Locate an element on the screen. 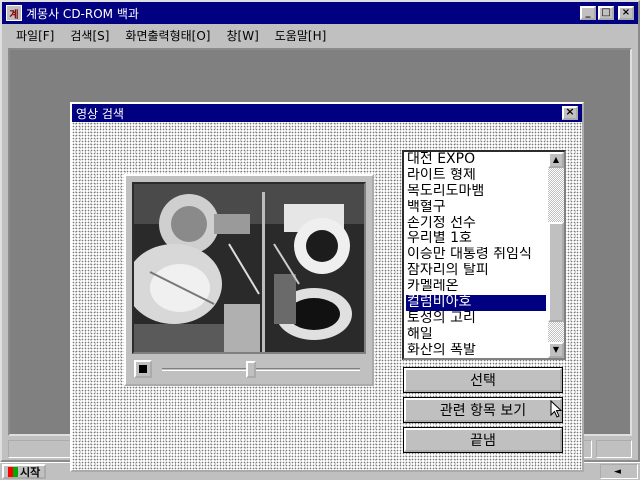  list-item: 카멜레온 is located at coordinates (476, 287).